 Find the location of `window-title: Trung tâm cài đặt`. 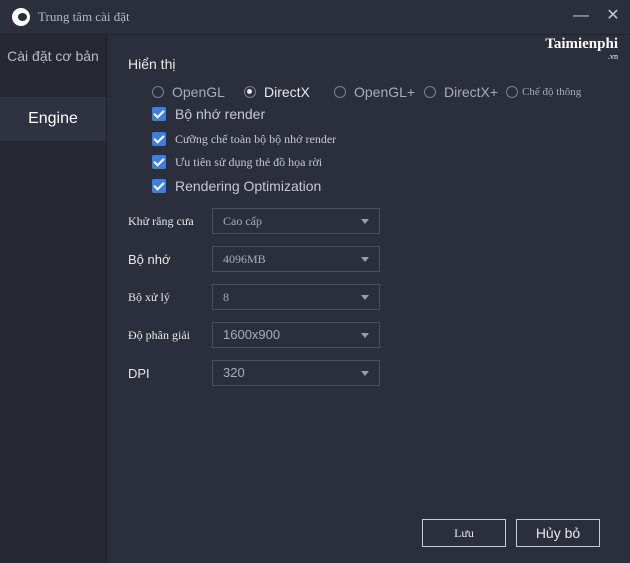

window-title: Trung tâm cài đặt is located at coordinates (84, 16).